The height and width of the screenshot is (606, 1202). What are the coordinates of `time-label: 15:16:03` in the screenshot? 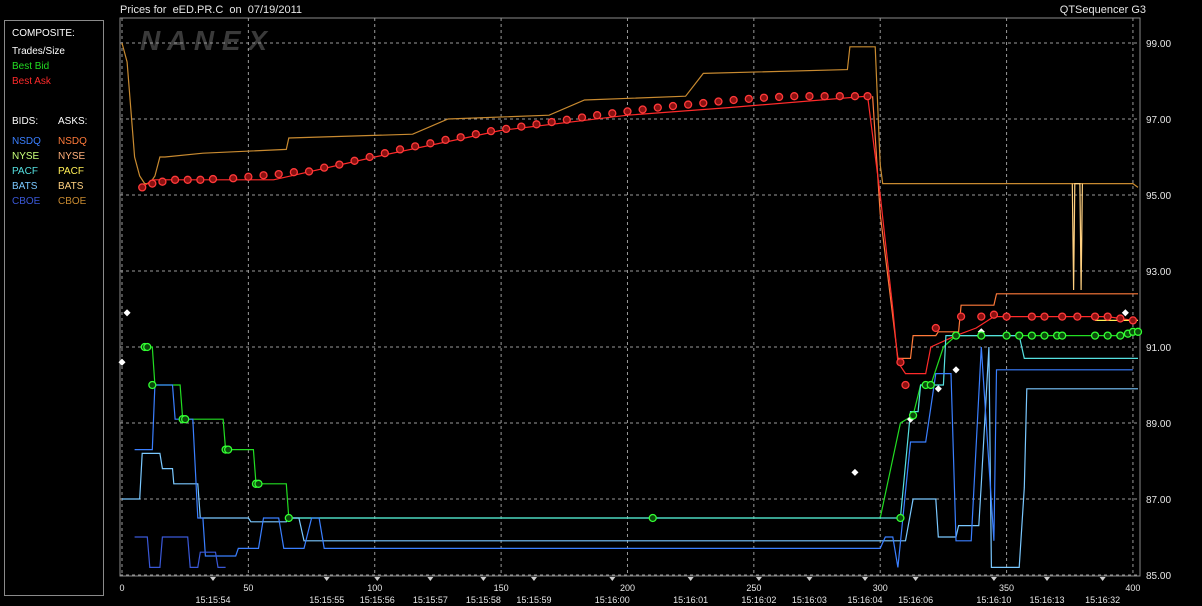 It's located at (809, 600).